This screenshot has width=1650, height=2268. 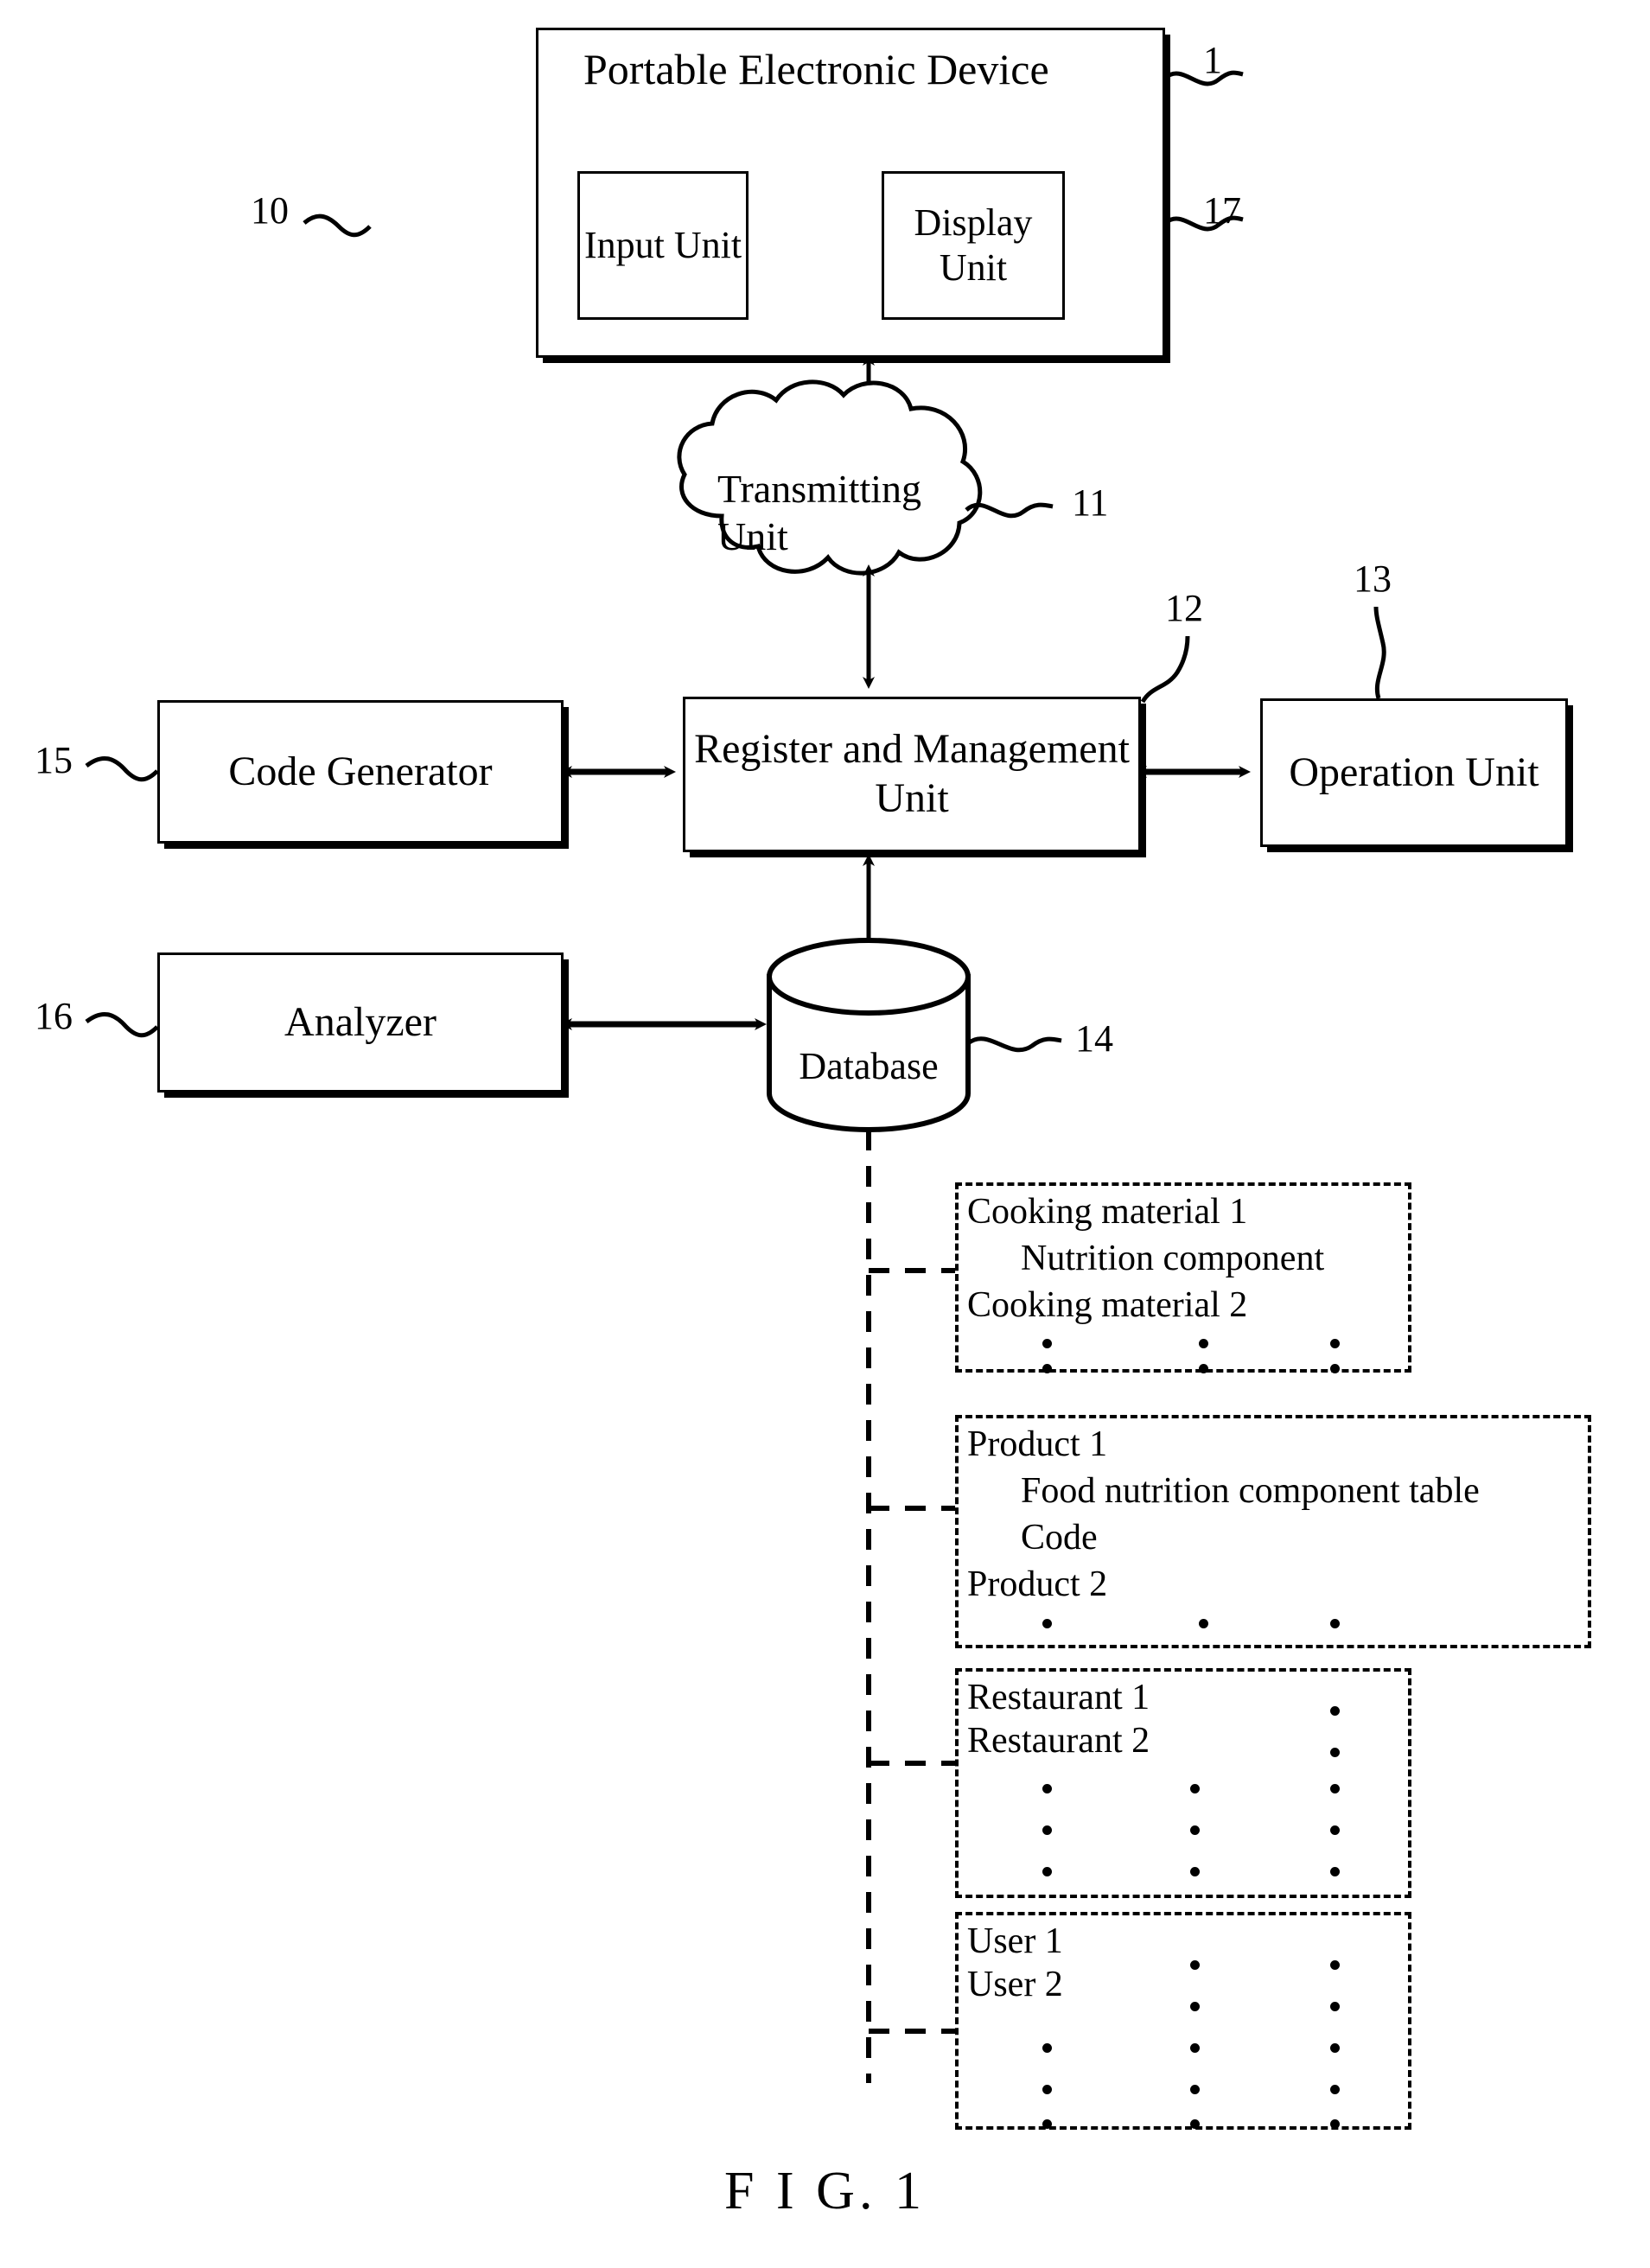 I want to click on record-line: Code, so click(x=1059, y=1538).